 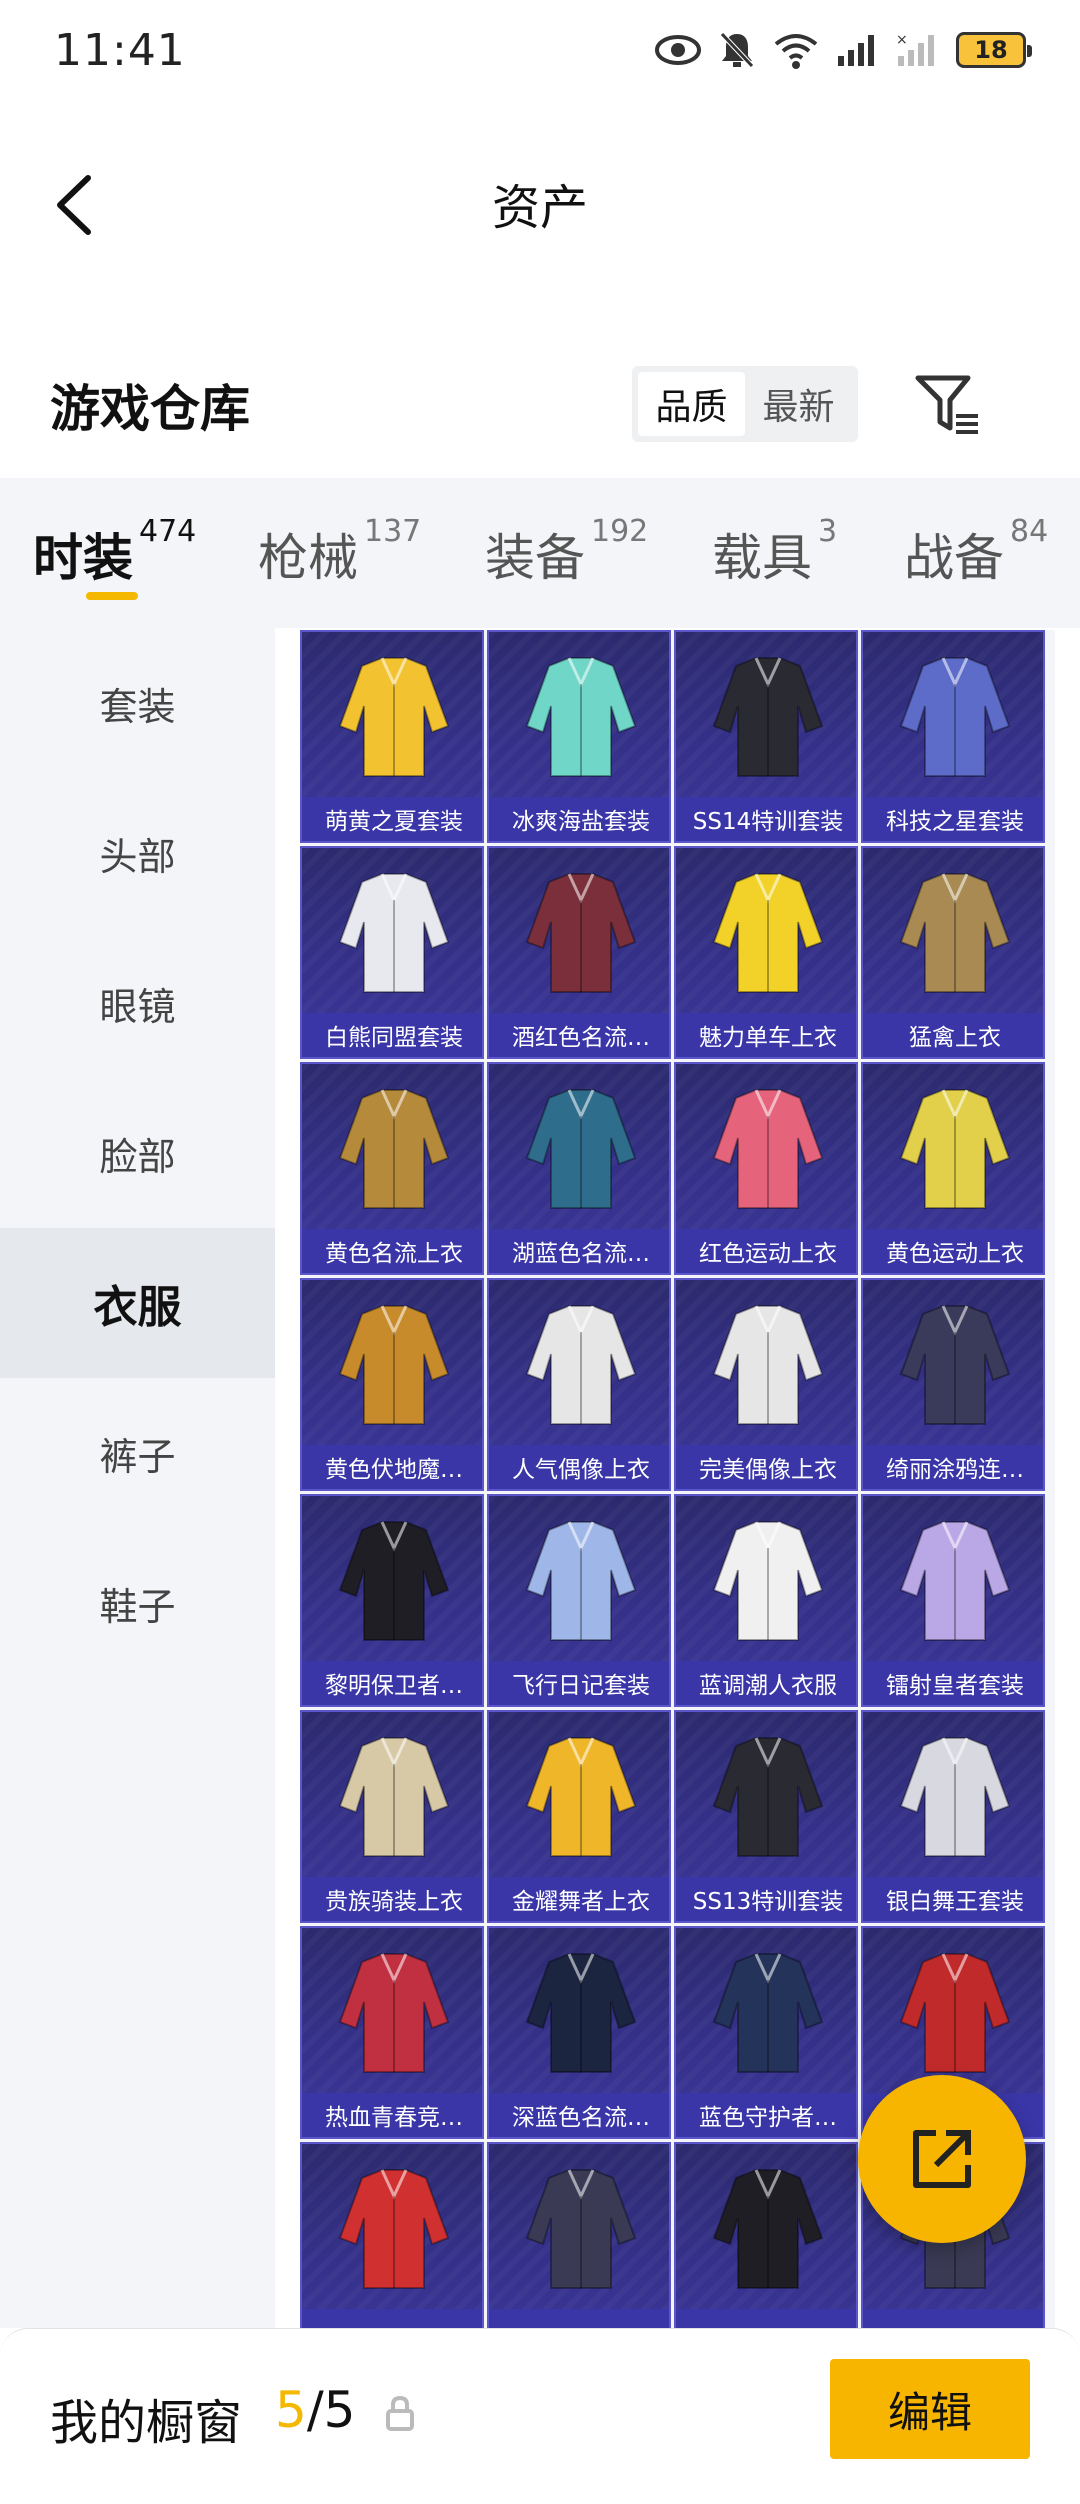 I want to click on sidebar-item-clothes: 衣服, so click(x=137, y=1303).